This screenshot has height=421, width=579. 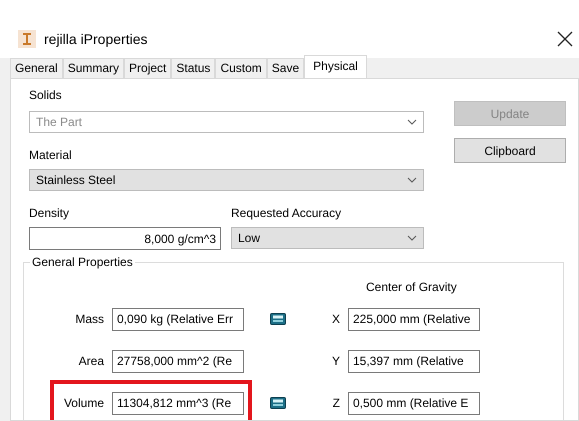 What do you see at coordinates (27, 39) in the screenshot?
I see `app-icon` at bounding box center [27, 39].